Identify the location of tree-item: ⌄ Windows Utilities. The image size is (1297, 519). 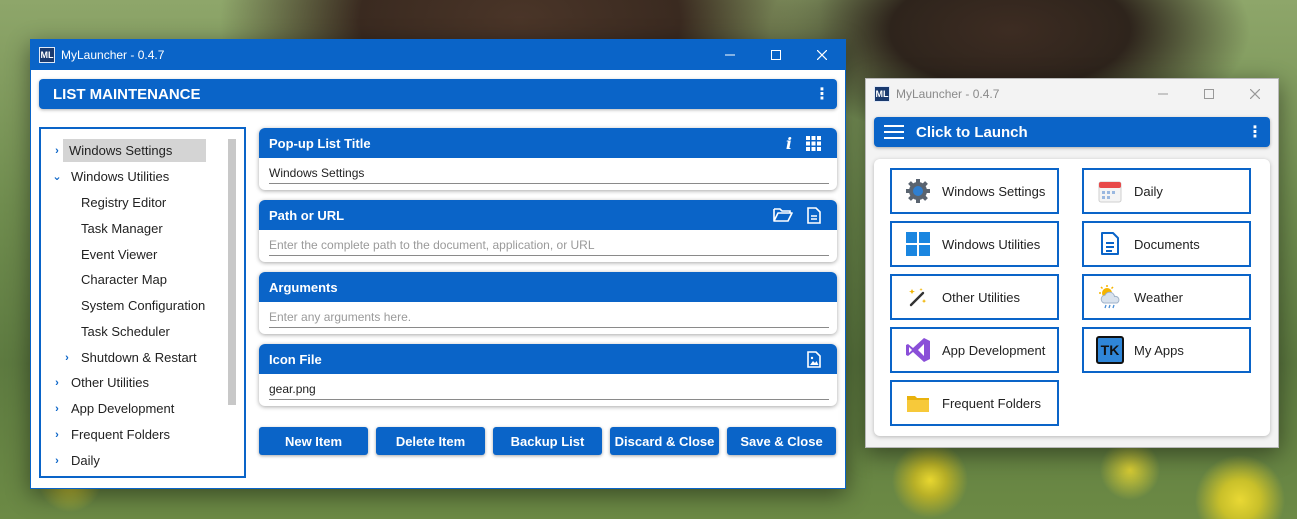
(112, 176).